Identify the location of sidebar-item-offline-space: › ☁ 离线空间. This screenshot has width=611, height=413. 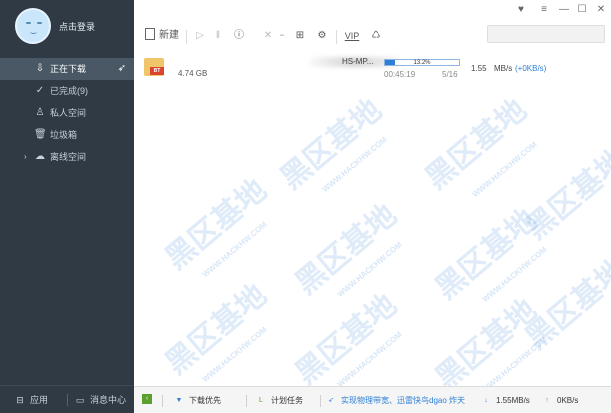
(67, 157).